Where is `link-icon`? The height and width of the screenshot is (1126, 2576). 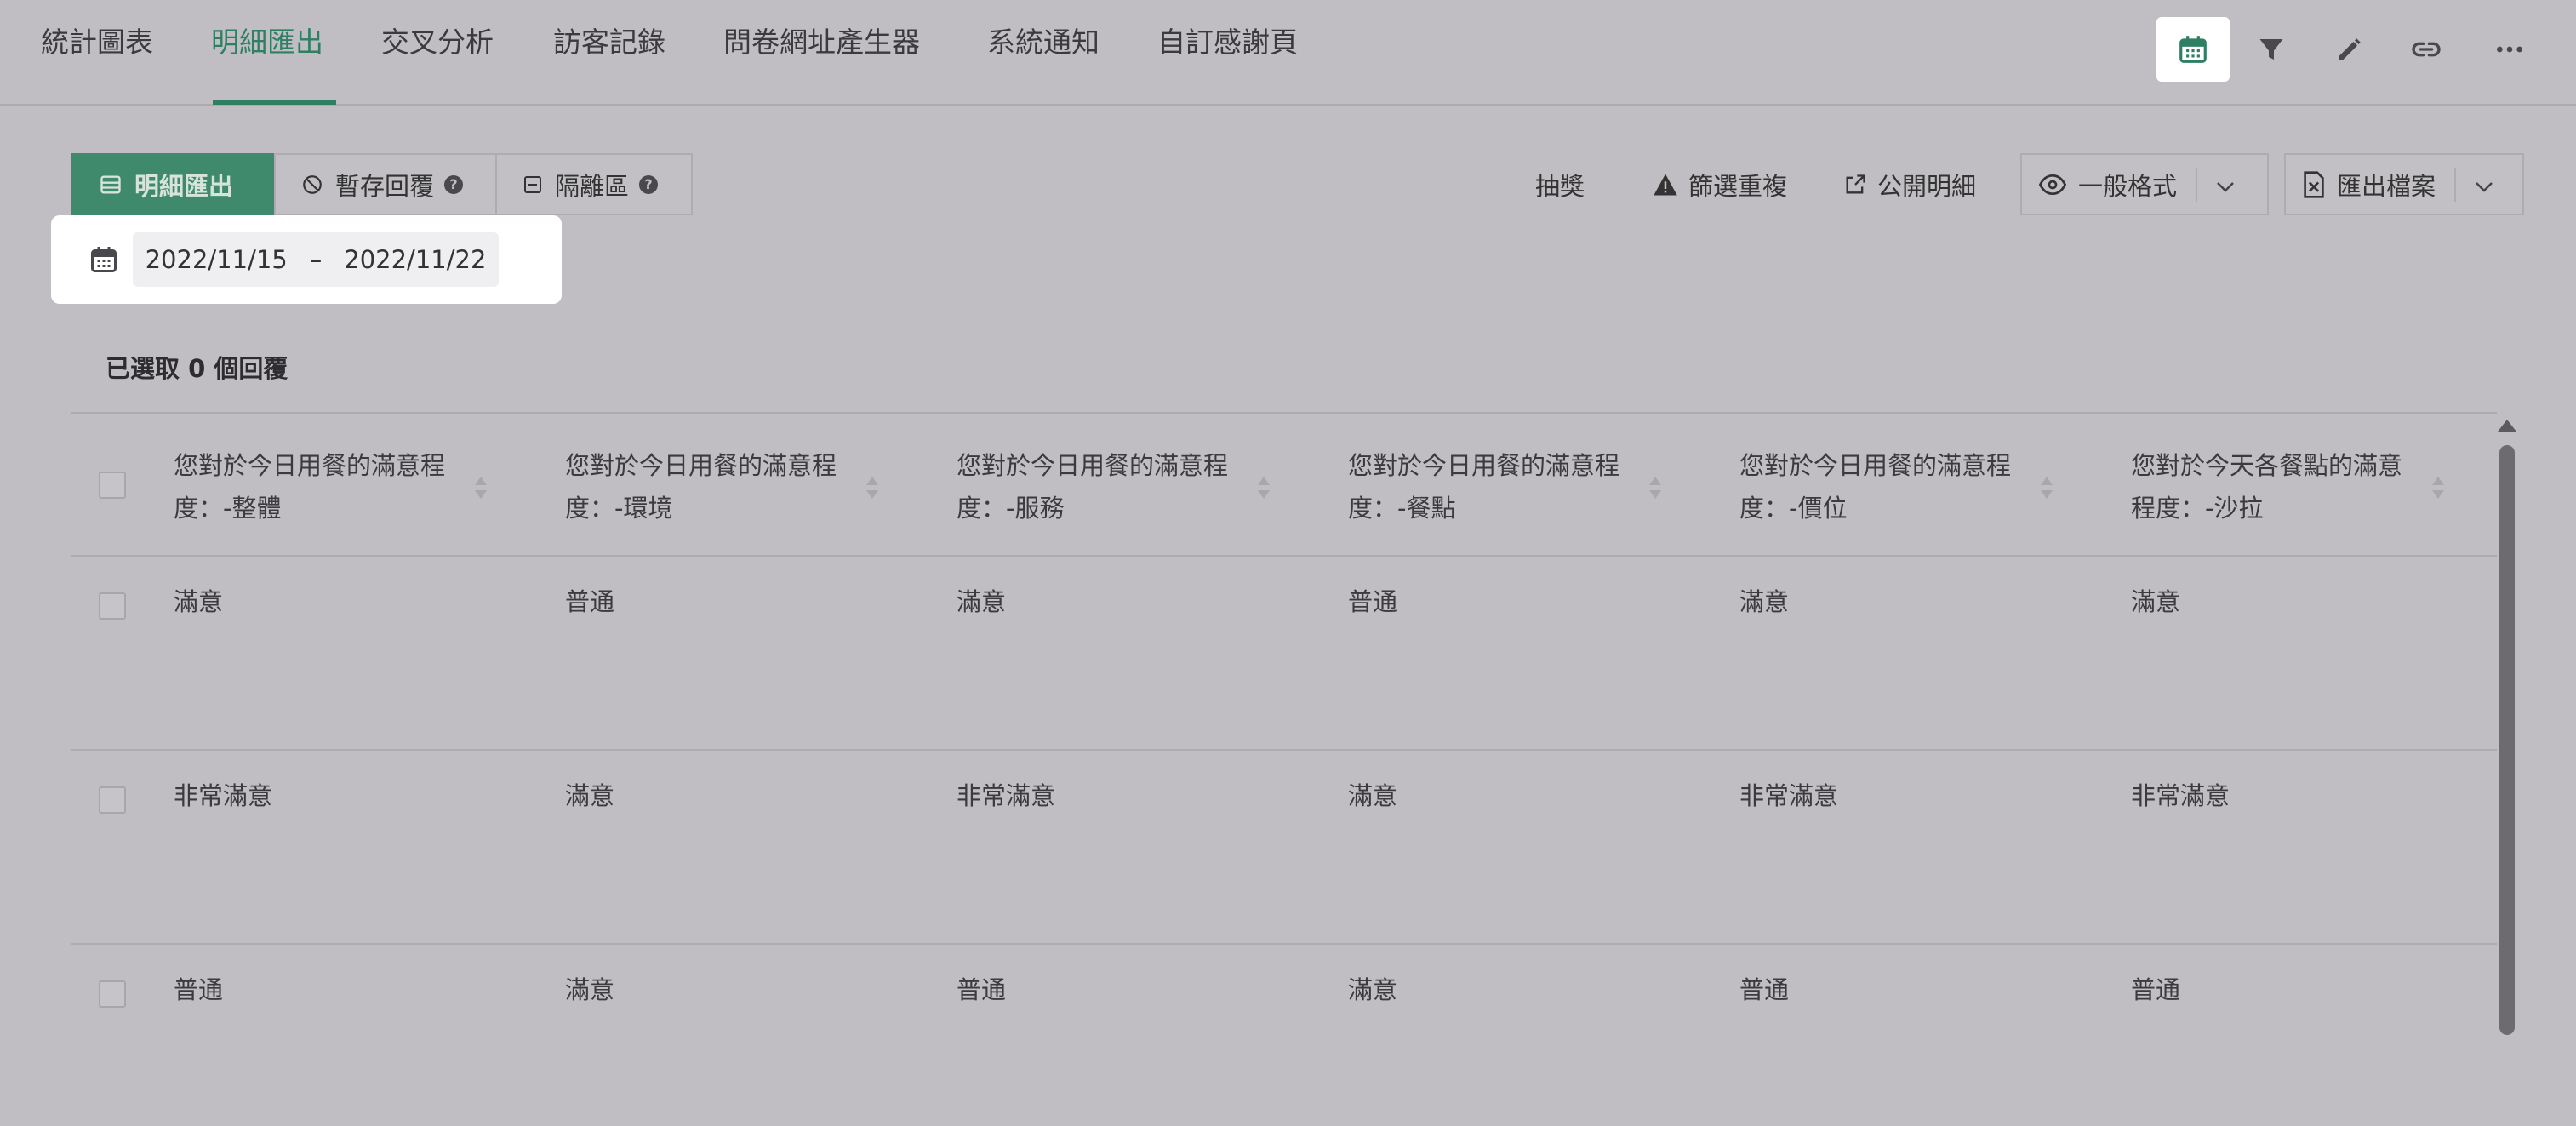 link-icon is located at coordinates (2426, 50).